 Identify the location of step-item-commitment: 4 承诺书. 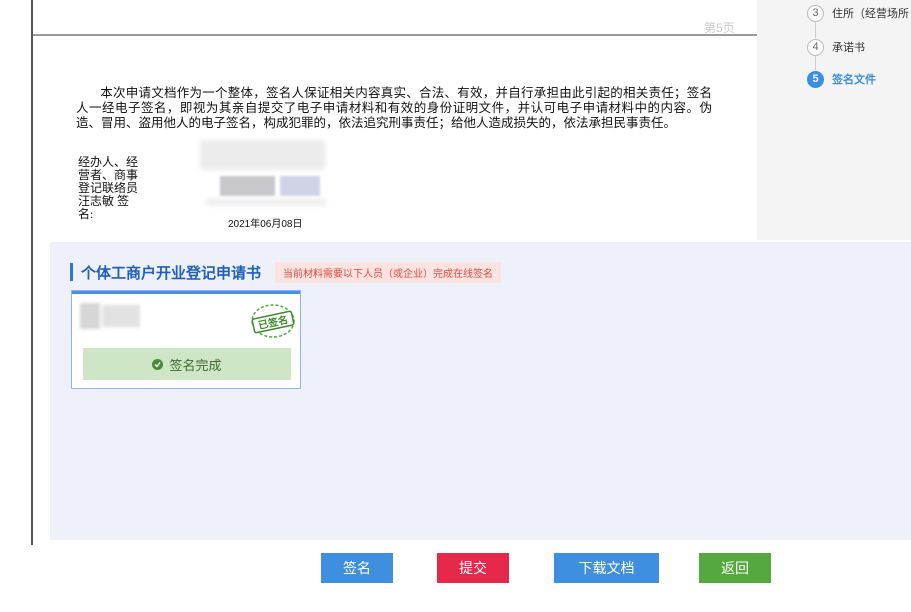
(836, 47).